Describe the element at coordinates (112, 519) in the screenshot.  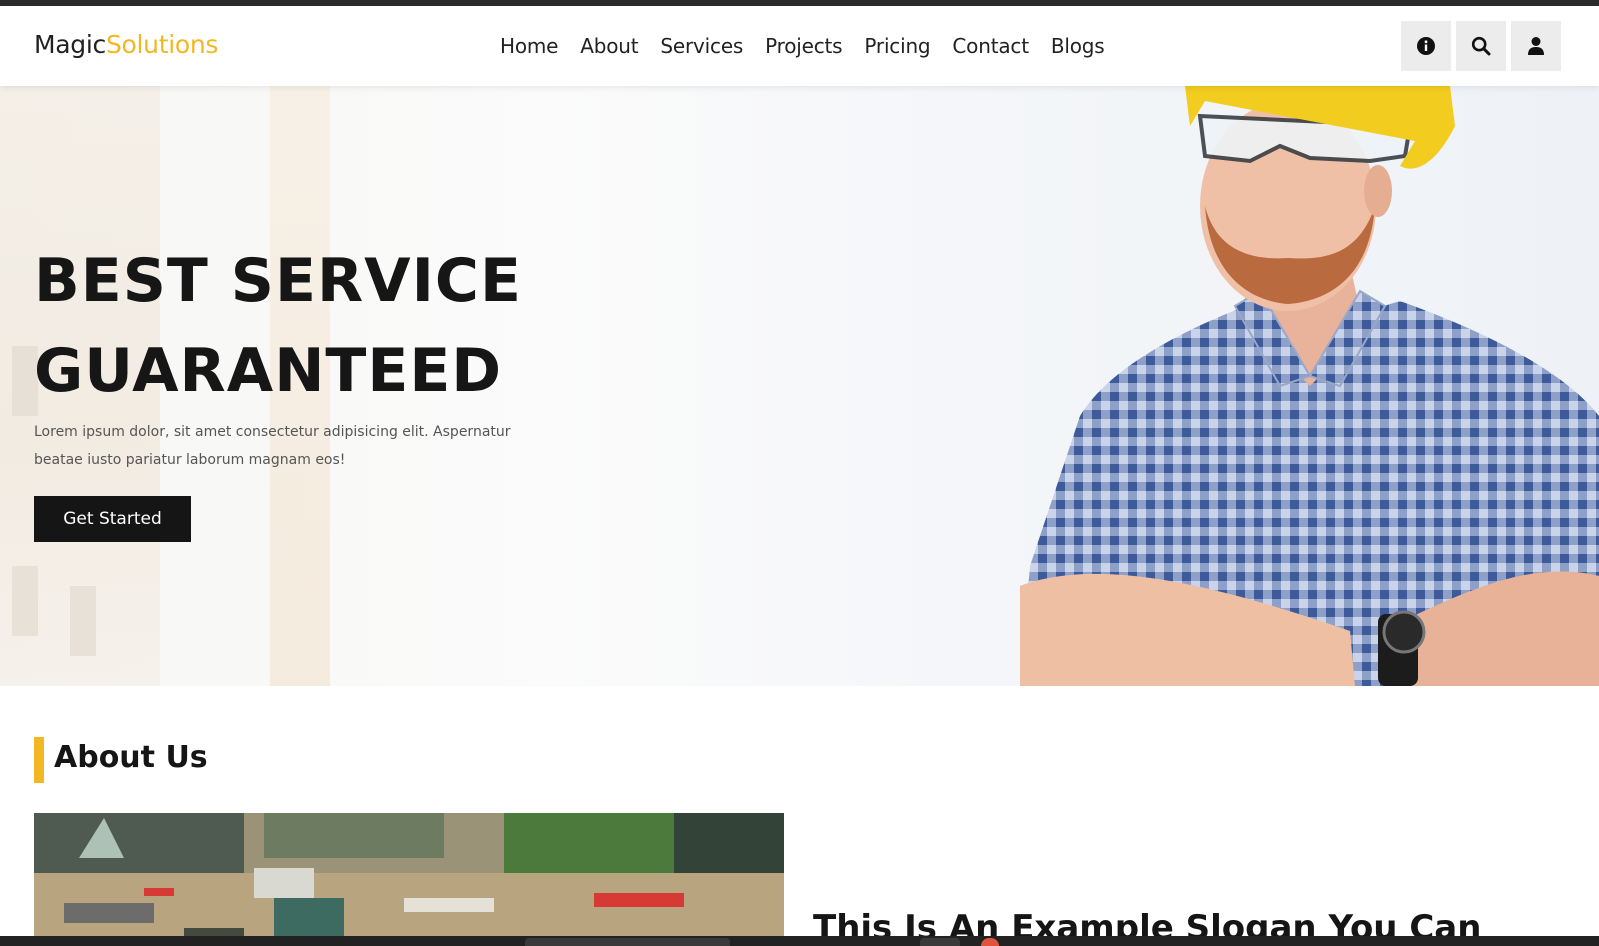
I see `get-started-button: Get Started` at that location.